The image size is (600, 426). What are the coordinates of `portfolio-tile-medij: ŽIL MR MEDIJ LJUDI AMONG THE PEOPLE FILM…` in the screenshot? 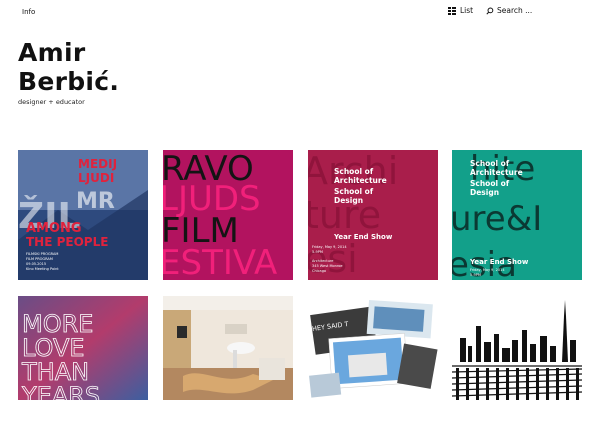 It's located at (83, 215).